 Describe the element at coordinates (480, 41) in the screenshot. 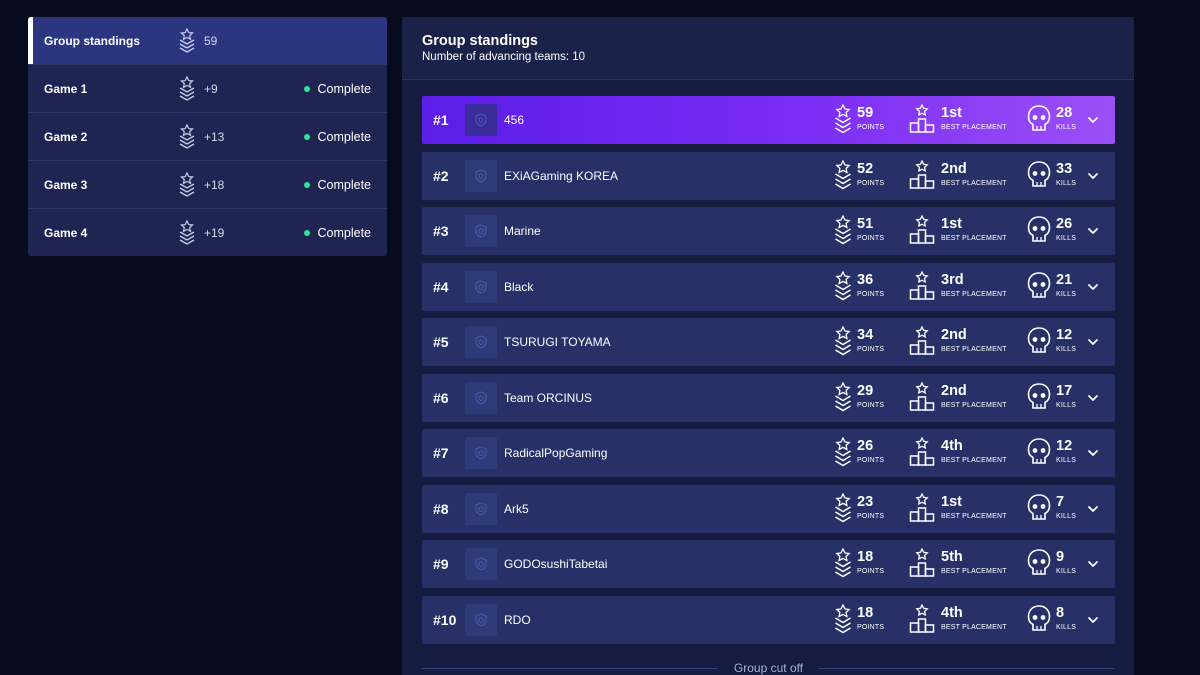

I see `page-title: Group standings` at that location.